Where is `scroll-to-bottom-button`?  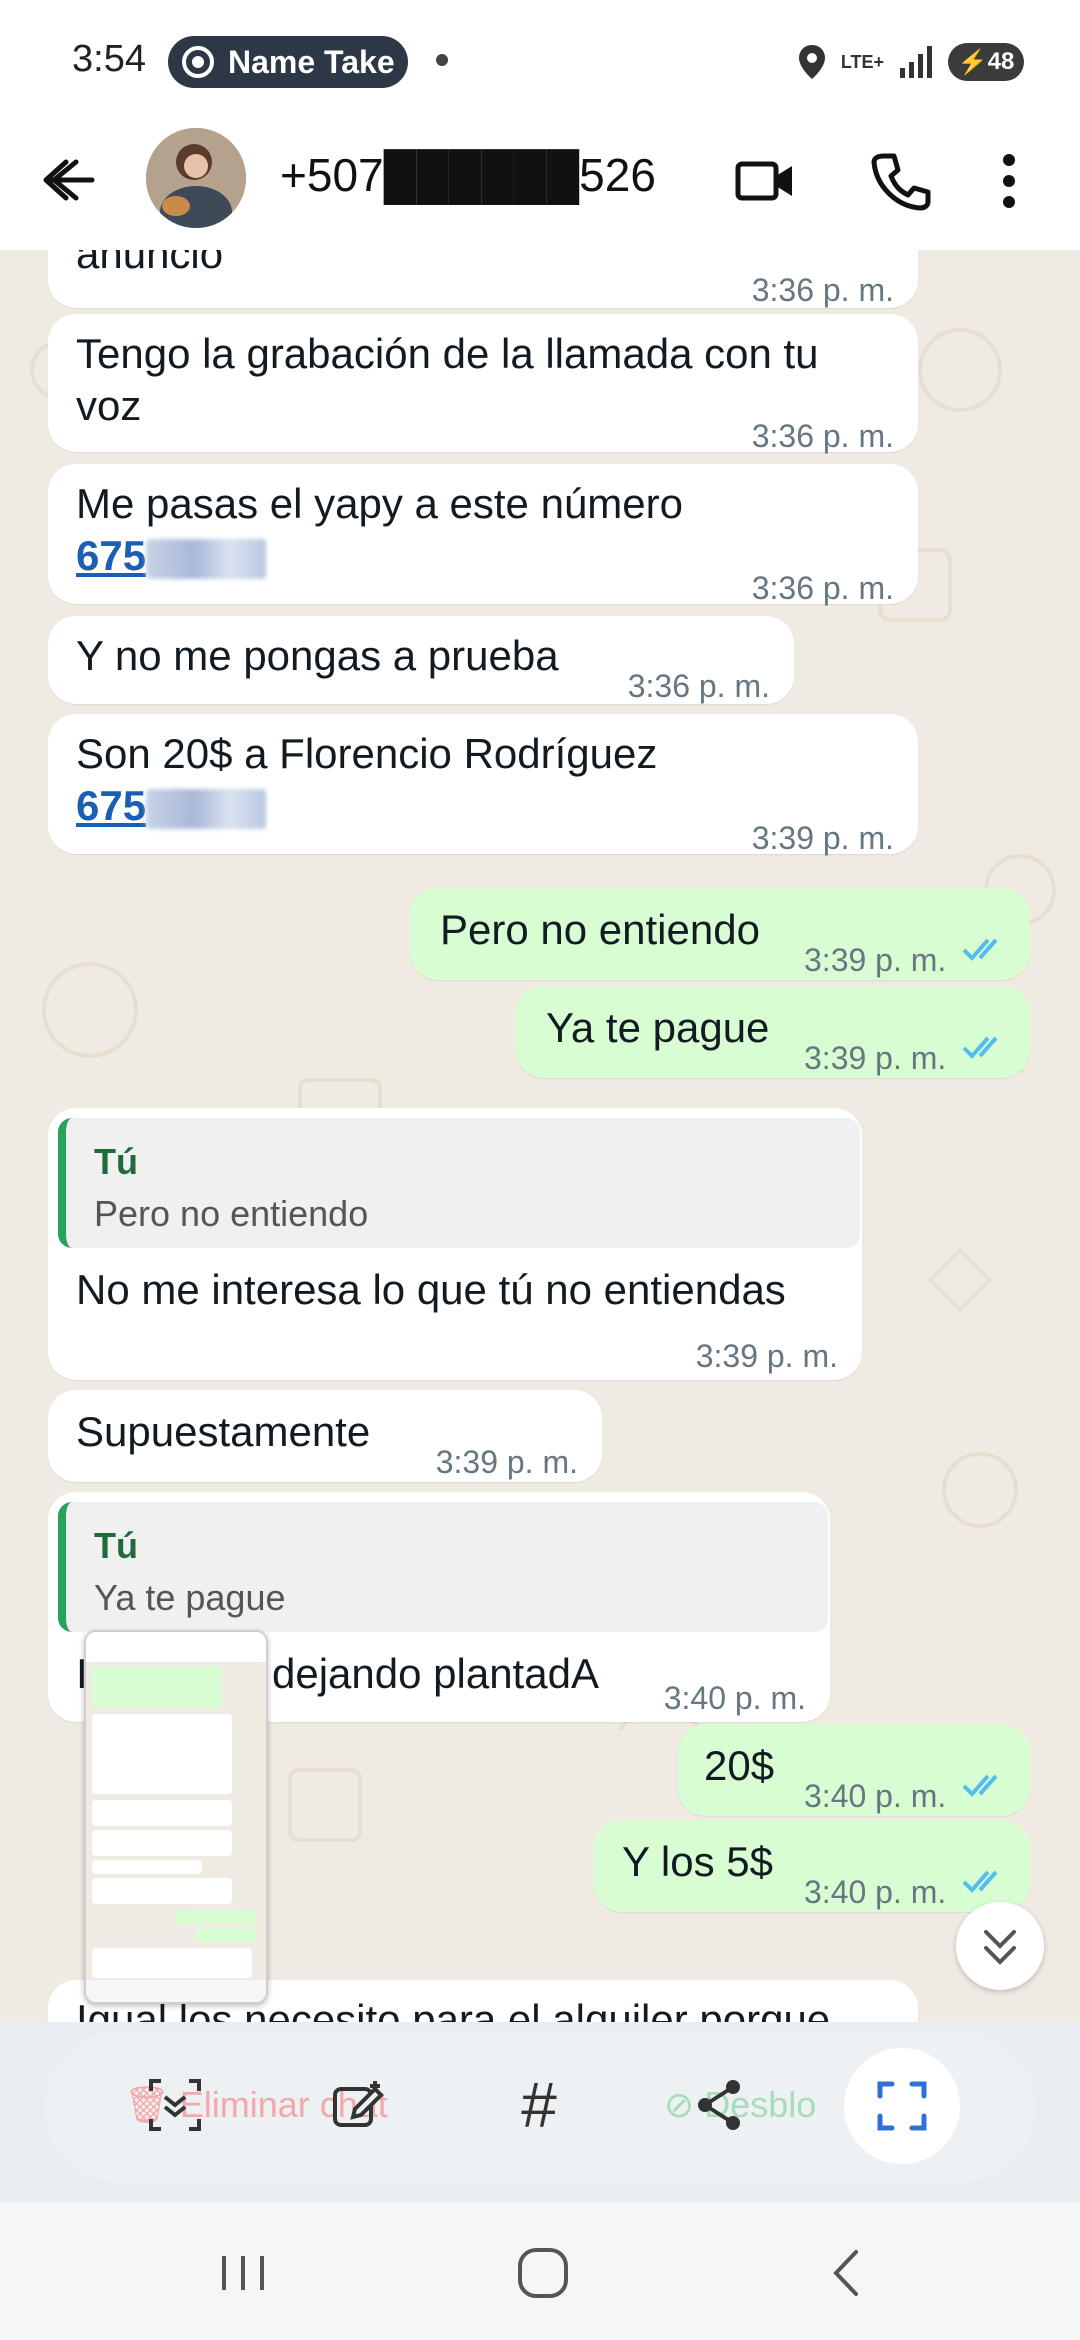
scroll-to-bottom-button is located at coordinates (1000, 1946).